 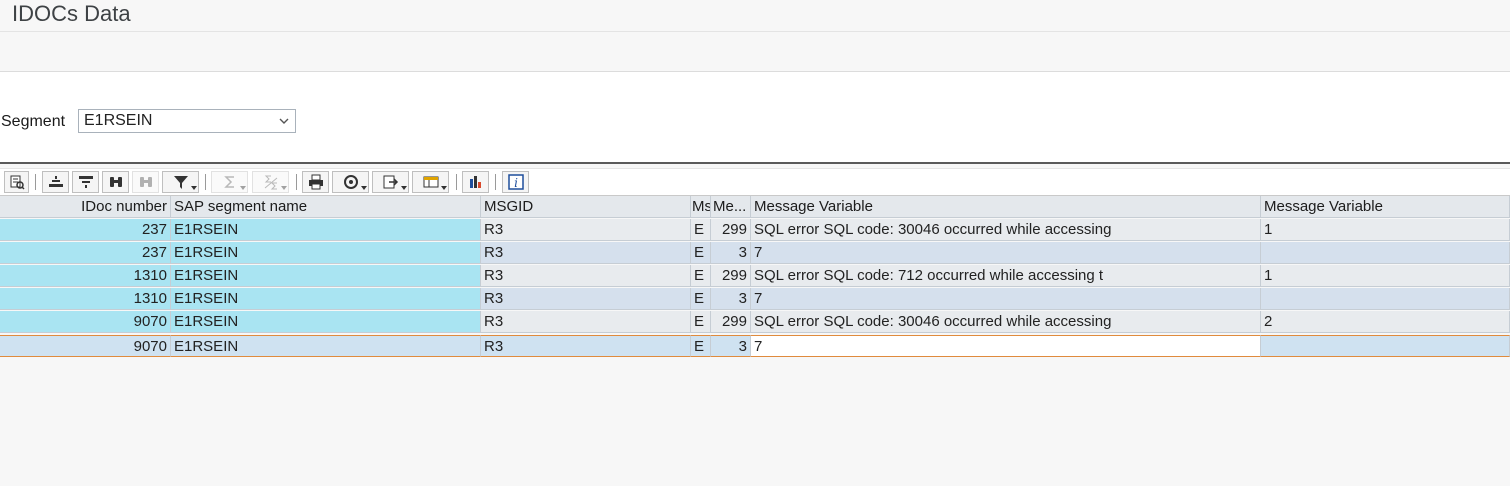 What do you see at coordinates (755, 182) in the screenshot?
I see `alv-toolbar: i` at bounding box center [755, 182].